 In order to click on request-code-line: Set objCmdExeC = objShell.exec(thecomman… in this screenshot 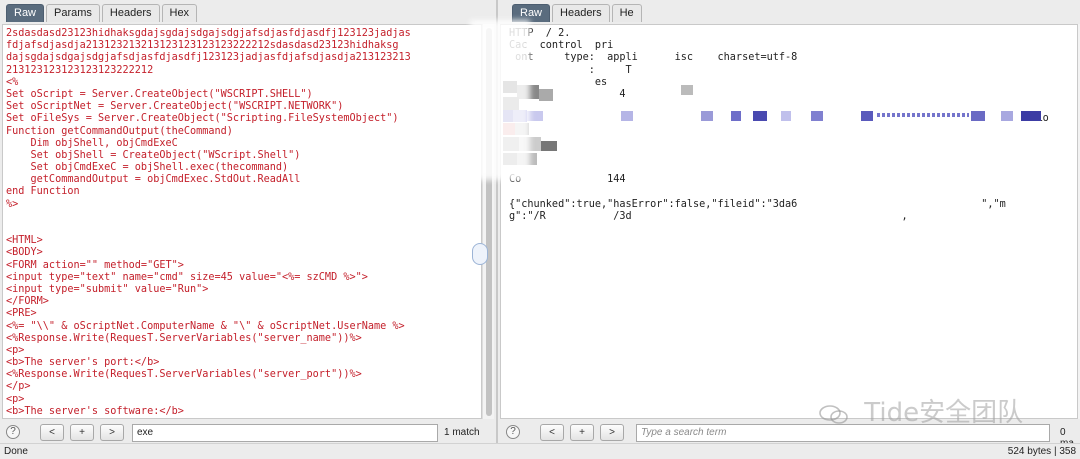, I will do `click(147, 168)`.